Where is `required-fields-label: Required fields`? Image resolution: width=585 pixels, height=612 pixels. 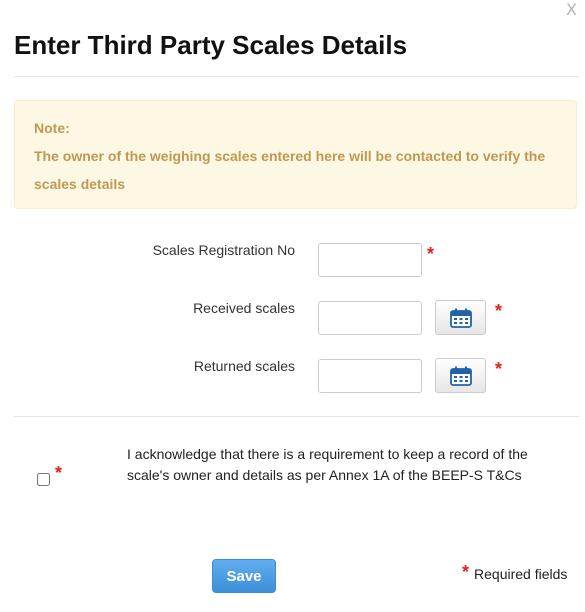 required-fields-label: Required fields is located at coordinates (521, 574).